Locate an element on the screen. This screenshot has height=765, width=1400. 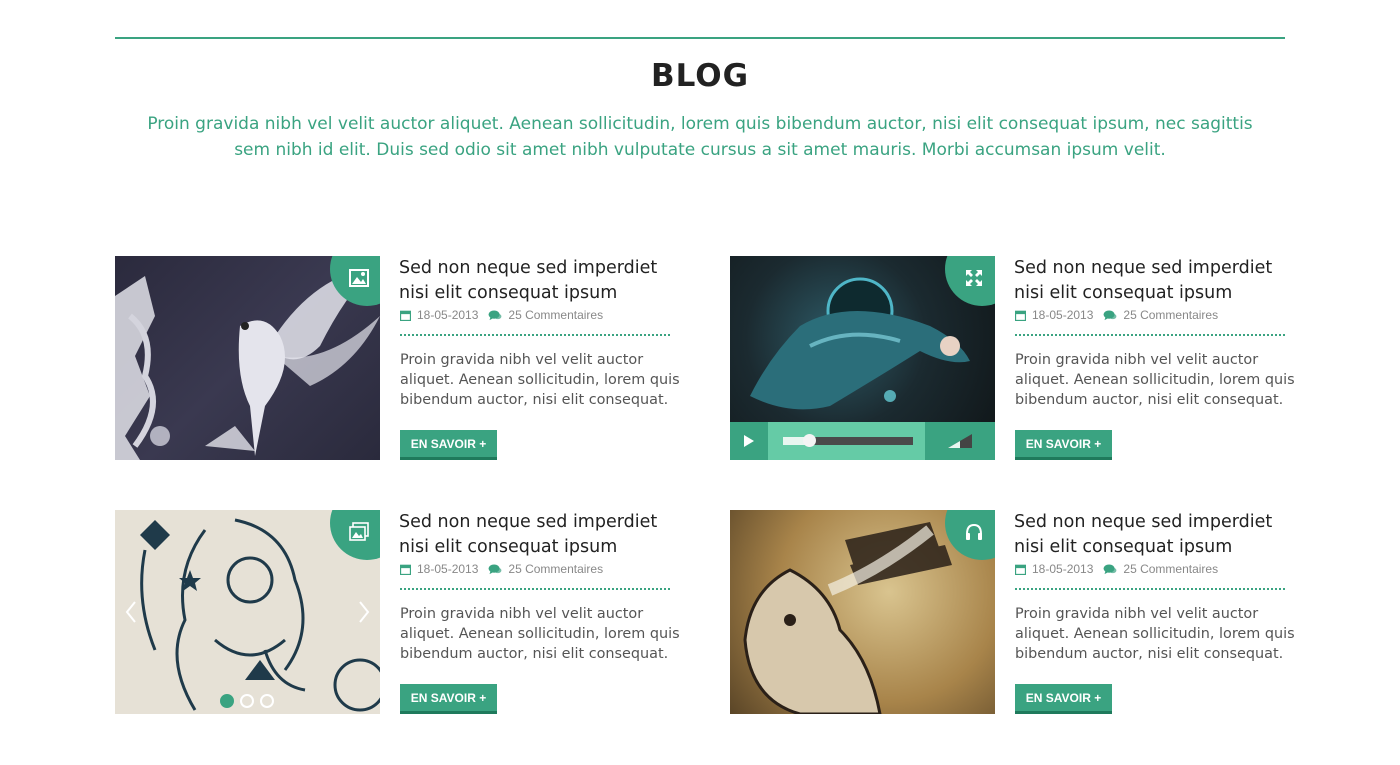
volume-control is located at coordinates (960, 441).